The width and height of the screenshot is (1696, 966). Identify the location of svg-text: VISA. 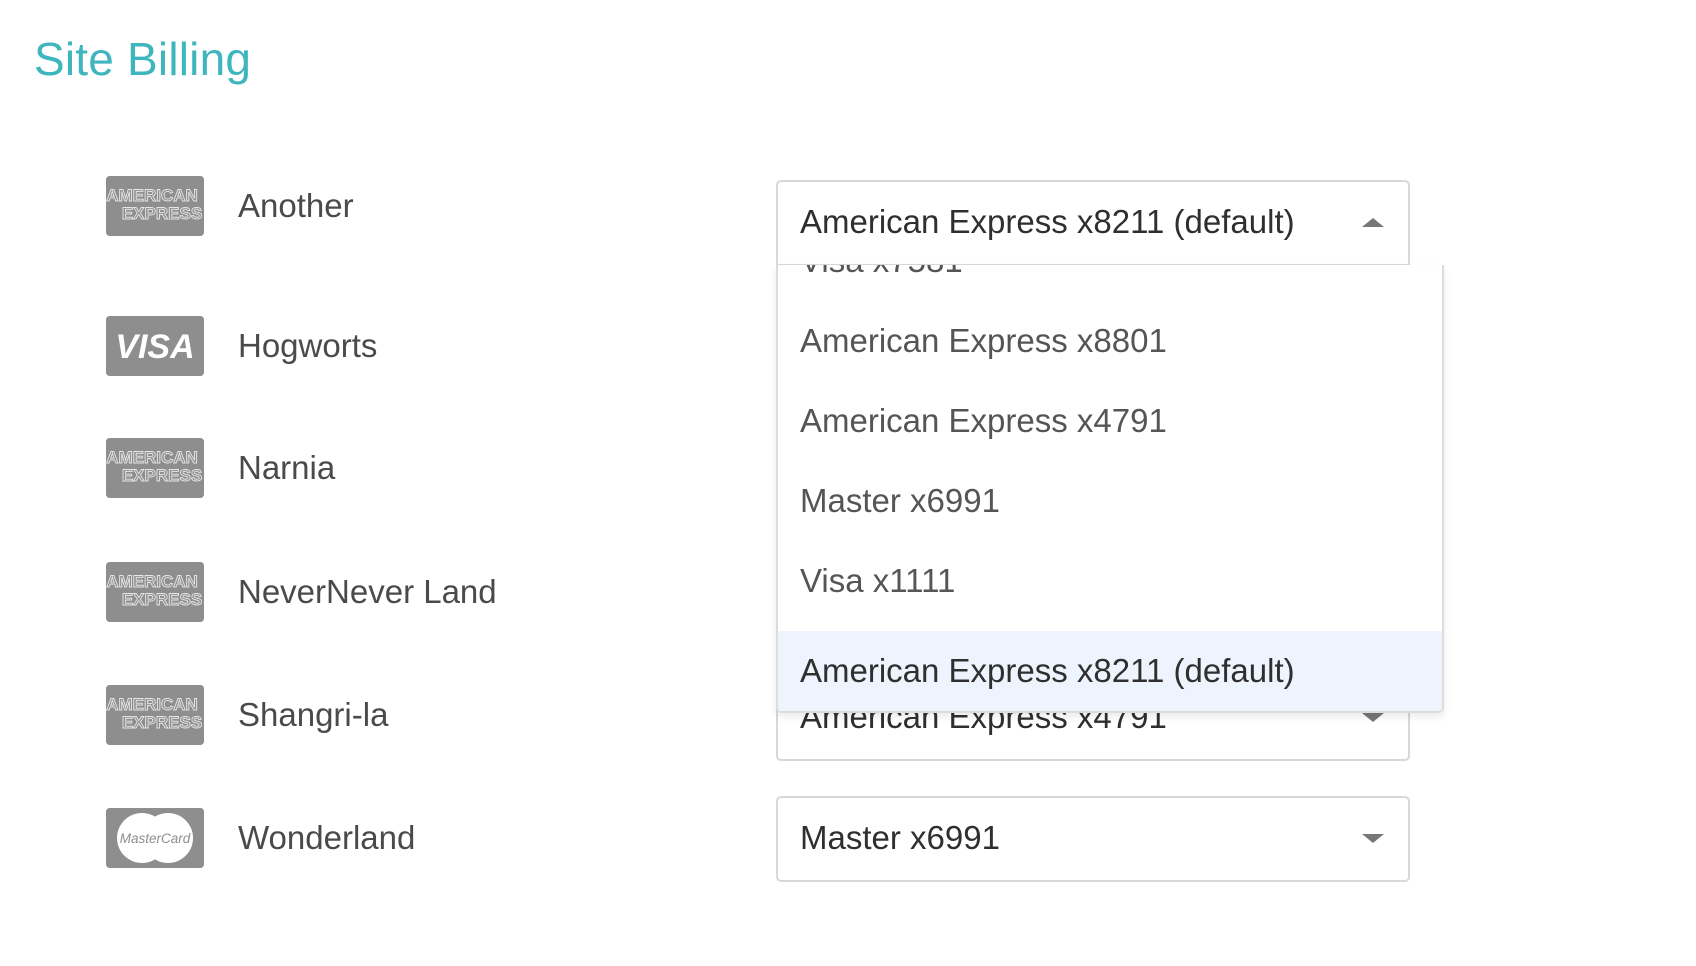
(154, 347).